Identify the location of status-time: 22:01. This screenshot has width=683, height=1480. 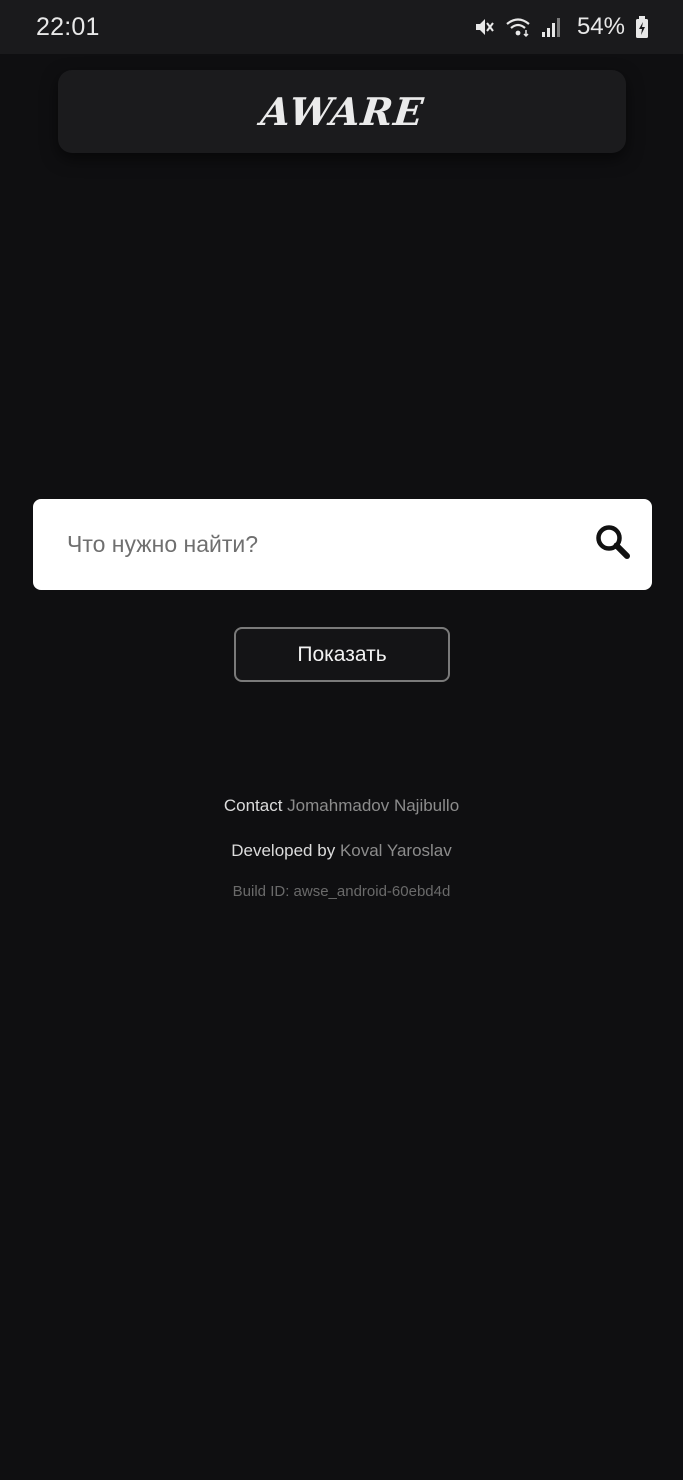
(68, 26).